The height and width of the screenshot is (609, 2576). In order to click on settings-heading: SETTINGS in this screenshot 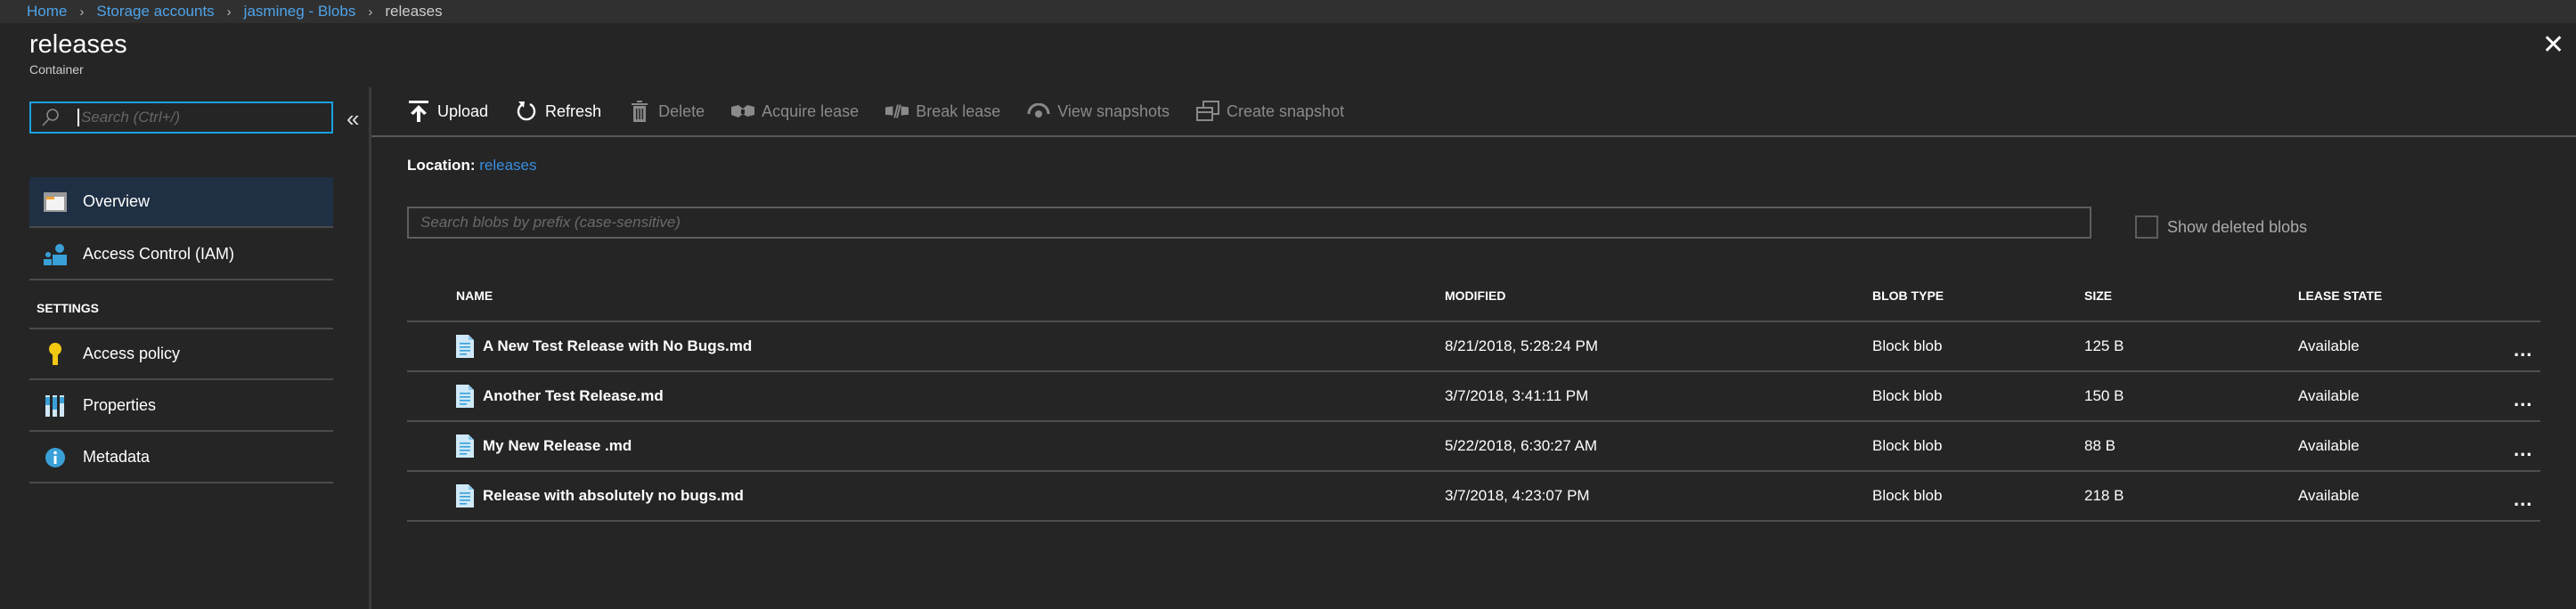, I will do `click(68, 308)`.